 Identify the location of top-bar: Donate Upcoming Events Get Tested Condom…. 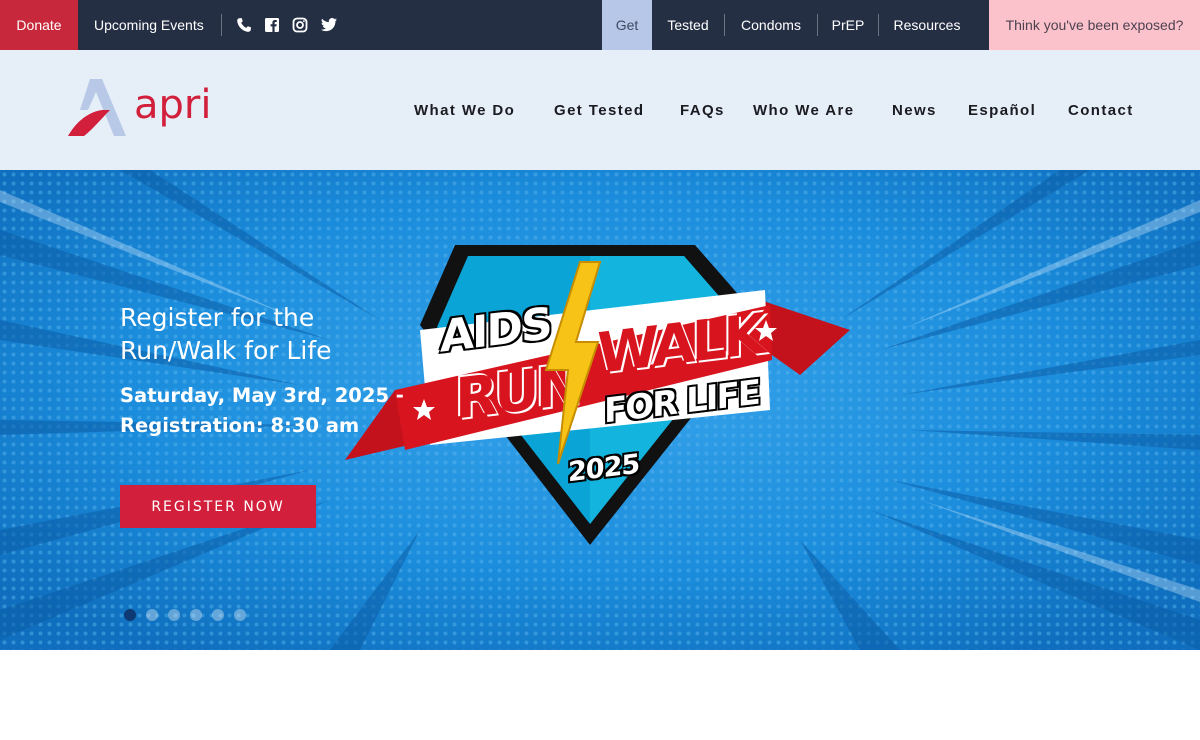
(600, 25).